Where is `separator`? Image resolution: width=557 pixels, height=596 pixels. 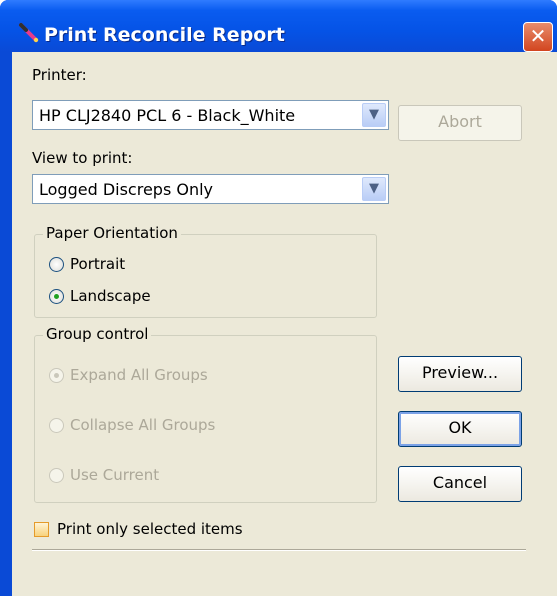
separator is located at coordinates (279, 550).